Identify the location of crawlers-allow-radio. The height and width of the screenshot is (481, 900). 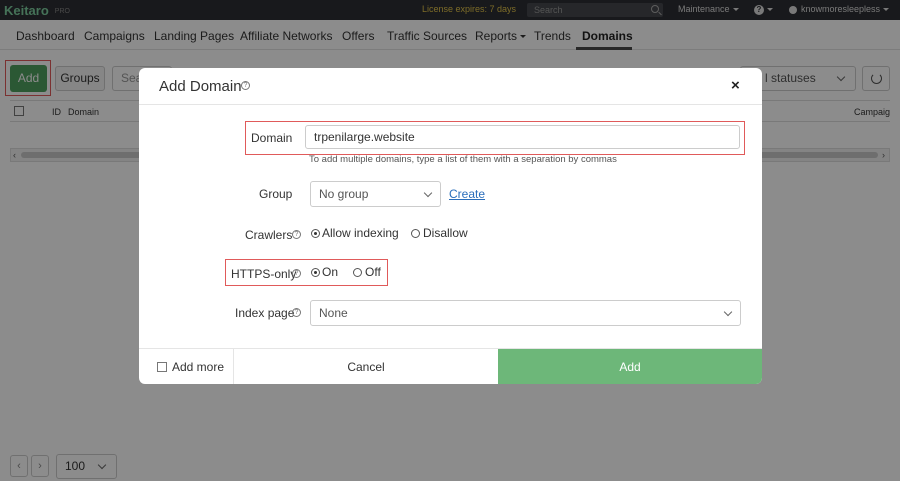
(315, 233).